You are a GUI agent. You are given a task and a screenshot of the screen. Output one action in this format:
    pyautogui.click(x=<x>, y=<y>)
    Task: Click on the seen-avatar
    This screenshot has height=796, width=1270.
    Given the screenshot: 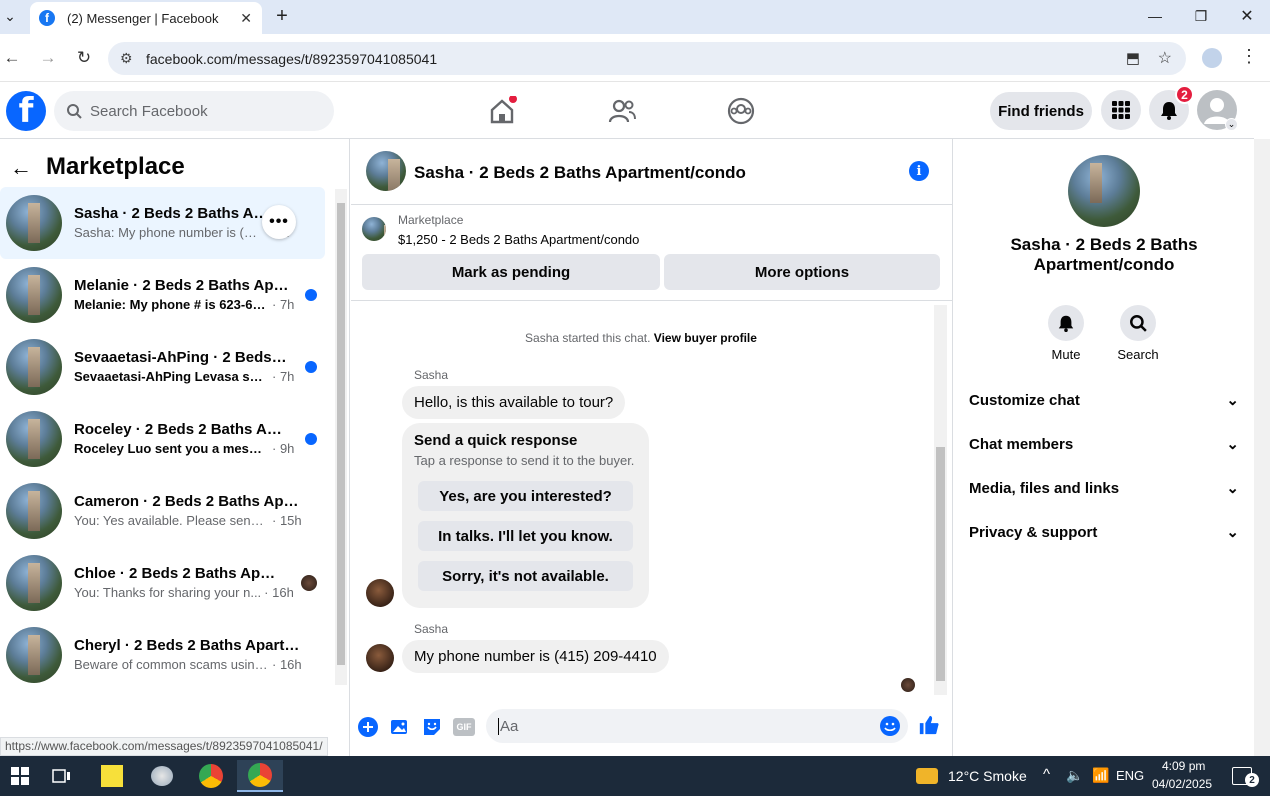 What is the action you would take?
    pyautogui.click(x=908, y=685)
    